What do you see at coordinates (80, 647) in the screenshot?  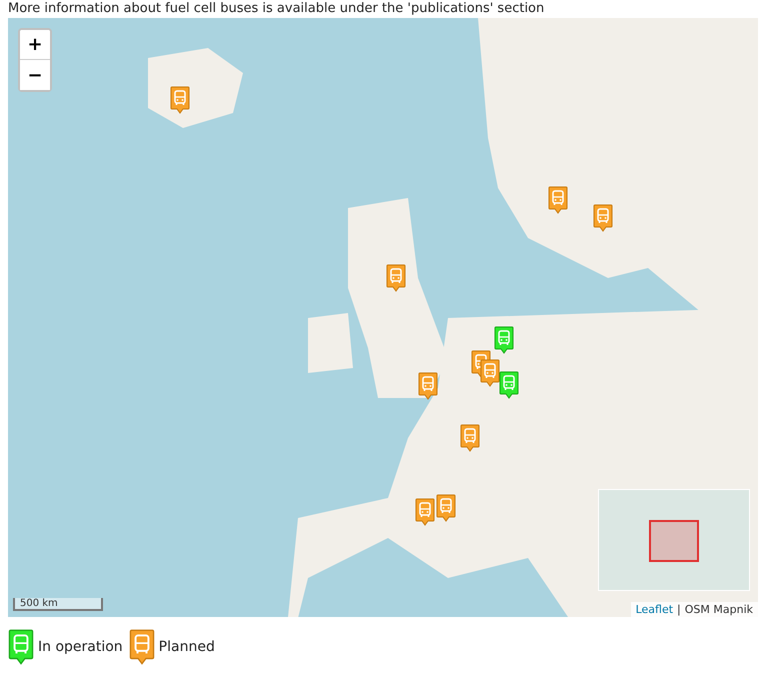 I see `legend-label: In operation` at bounding box center [80, 647].